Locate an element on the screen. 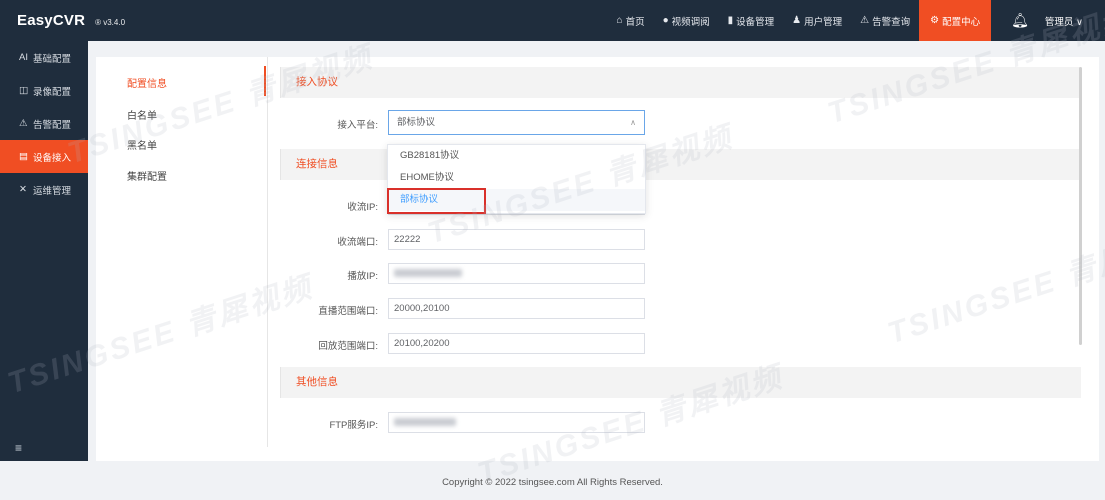  live-range-label: 直播范围端口: is located at coordinates (348, 311).